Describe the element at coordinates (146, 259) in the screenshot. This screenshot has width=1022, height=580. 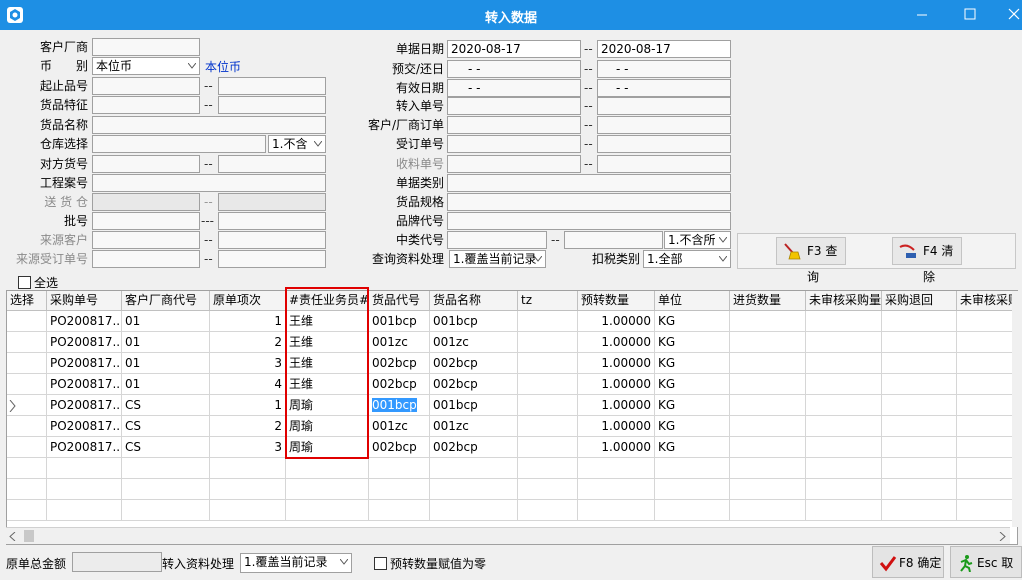
I see `src-order-from-field` at that location.